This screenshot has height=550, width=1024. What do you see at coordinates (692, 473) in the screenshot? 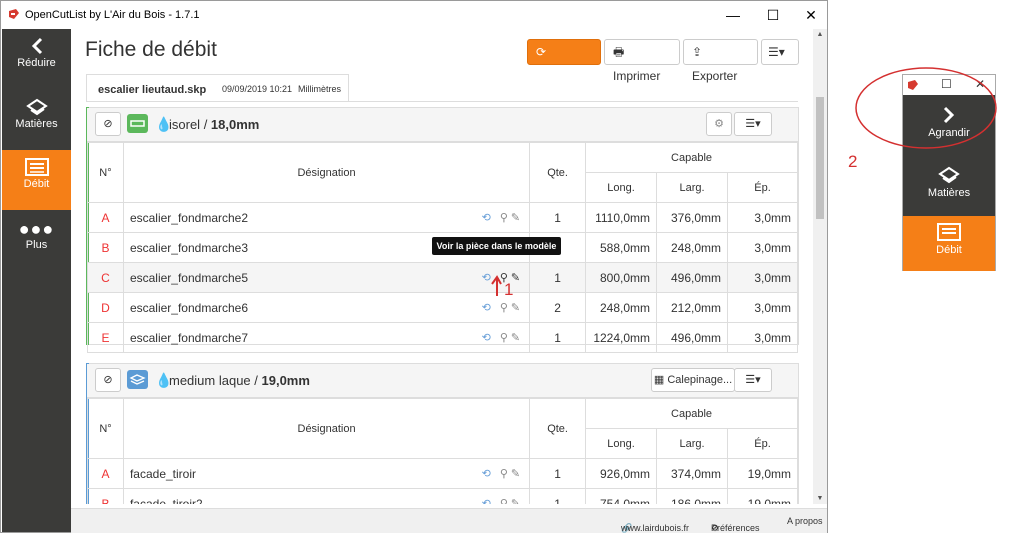
I see `row-larg: 374,0mm` at bounding box center [692, 473].